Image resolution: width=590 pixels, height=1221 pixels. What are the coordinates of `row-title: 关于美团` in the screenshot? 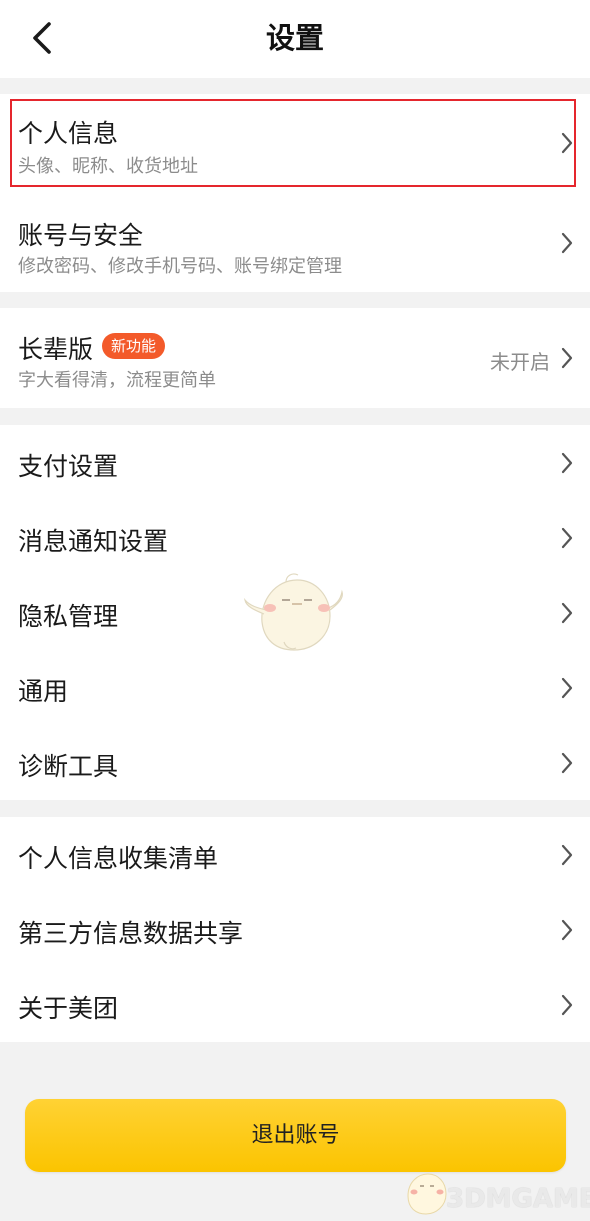 It's located at (68, 1008).